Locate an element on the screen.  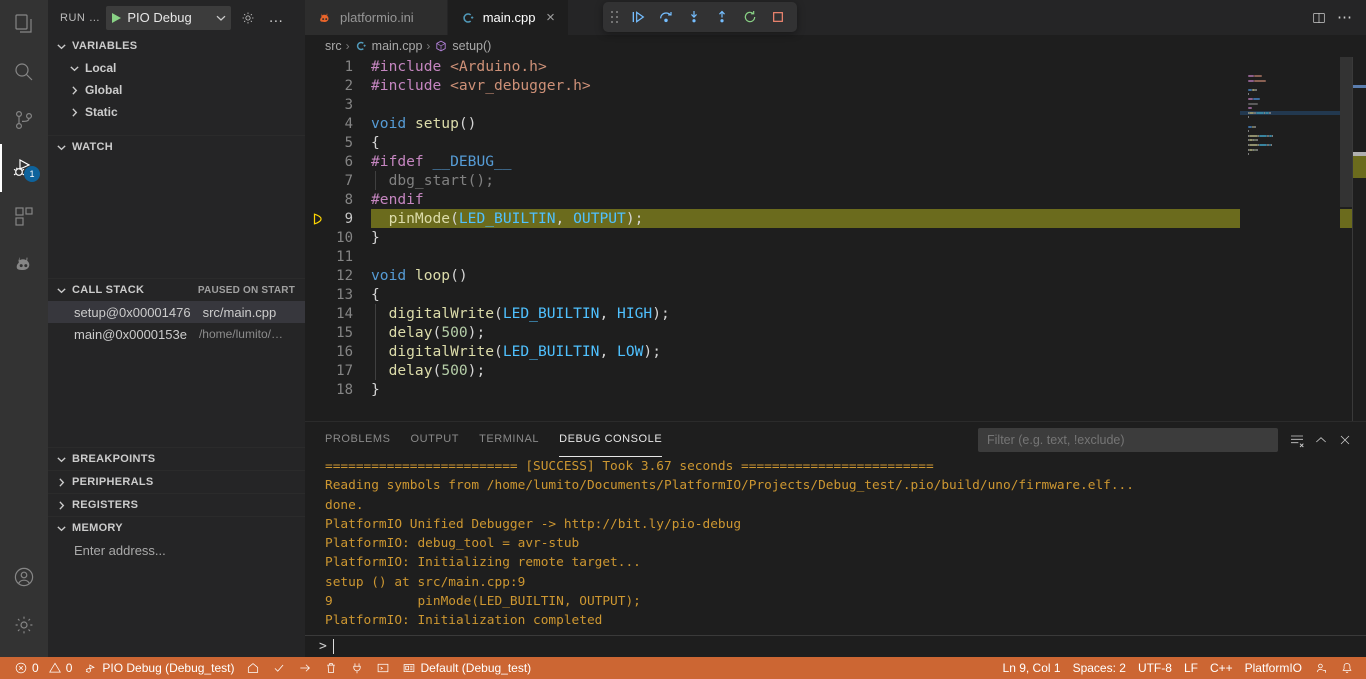
step-into-icon is located at coordinates (694, 17).